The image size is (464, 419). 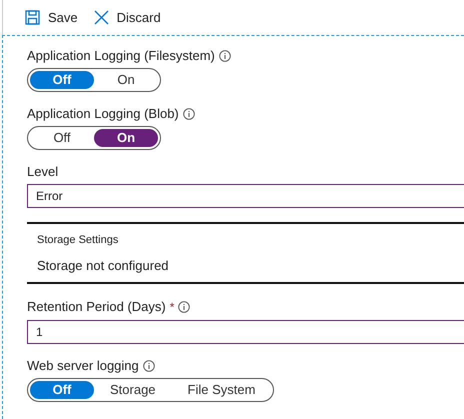 I want to click on section-title: Storage Settings, so click(x=78, y=240).